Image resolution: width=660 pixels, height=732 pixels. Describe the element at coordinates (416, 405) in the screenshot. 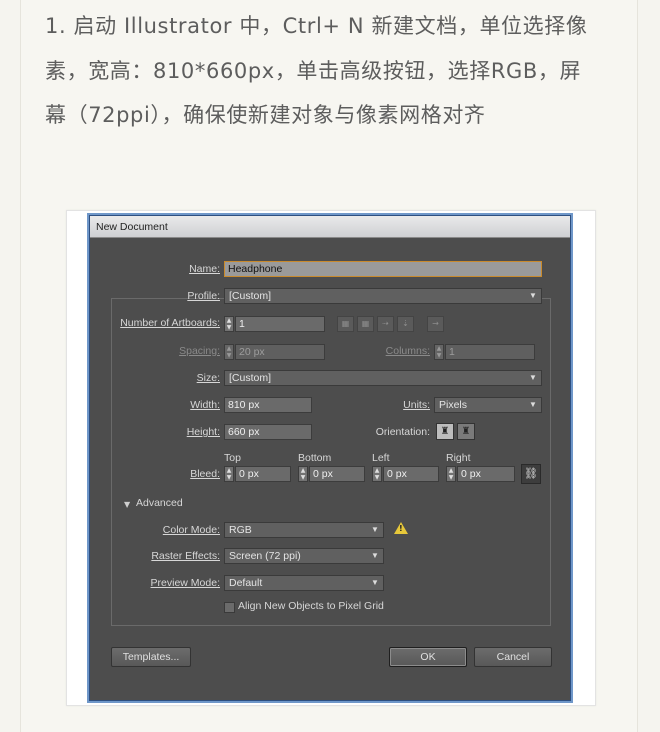

I see `units-label: Units:` at that location.